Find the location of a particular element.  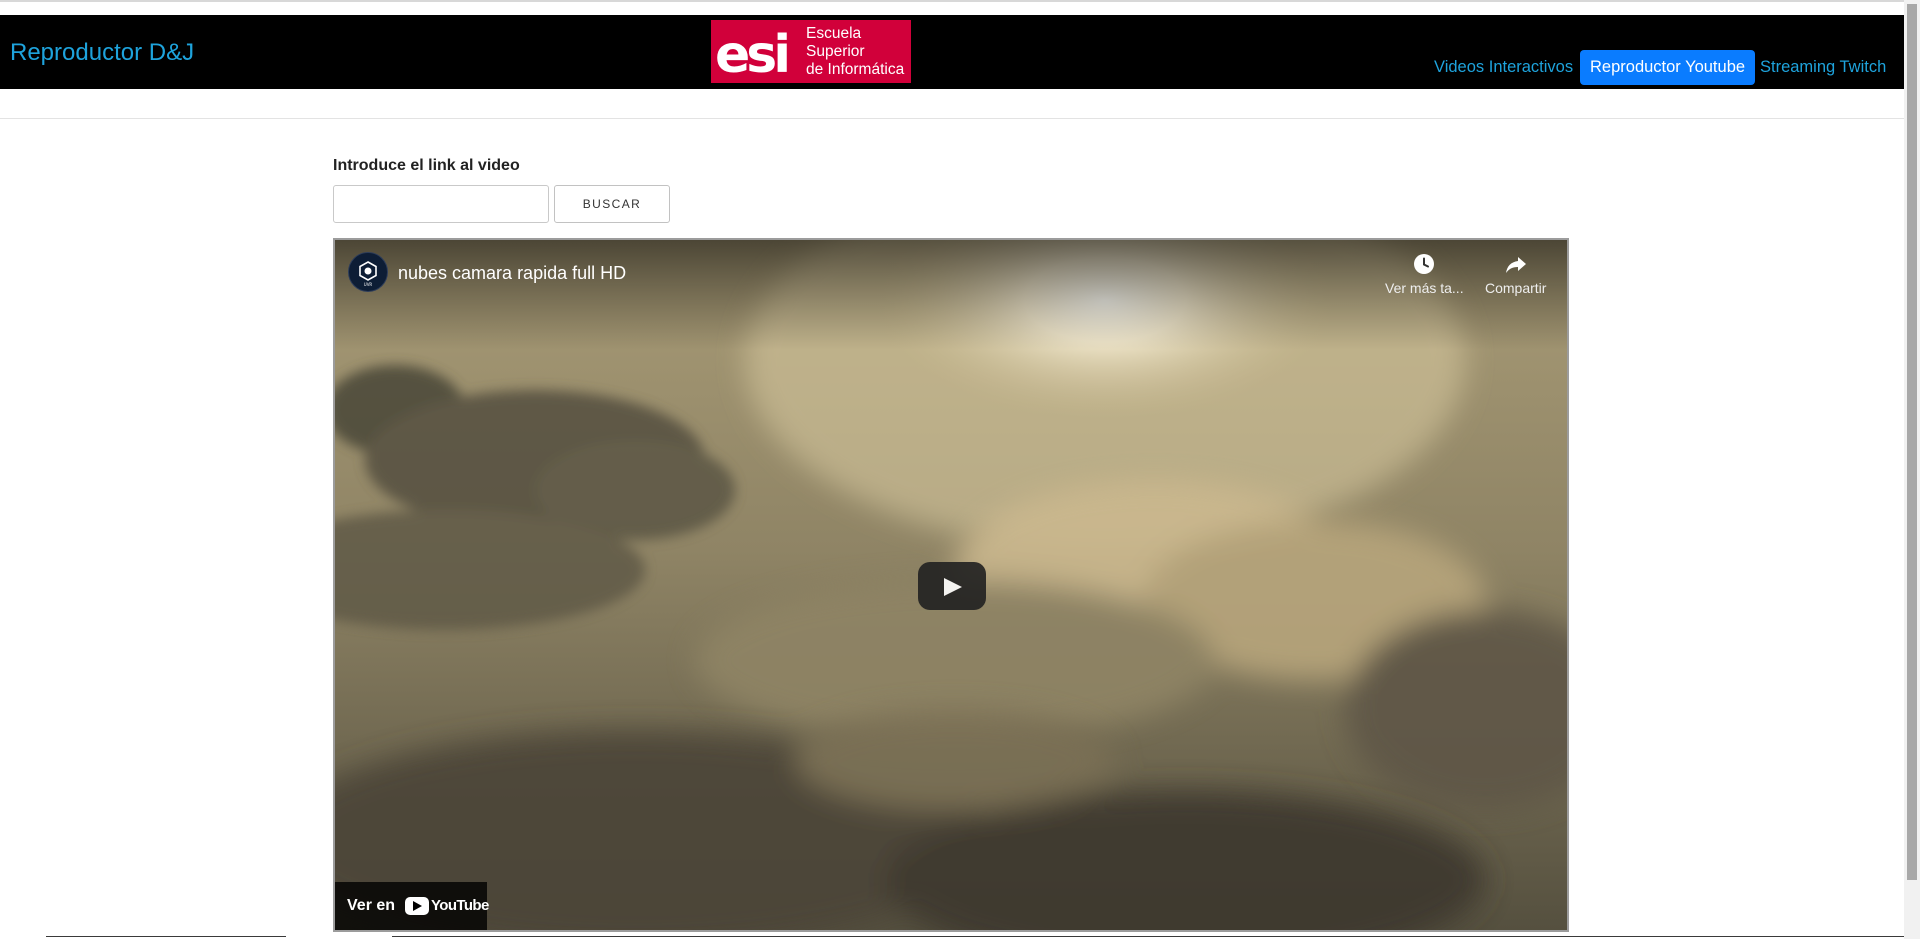

logo-text: Escuela Superior de Informática is located at coordinates (855, 52).